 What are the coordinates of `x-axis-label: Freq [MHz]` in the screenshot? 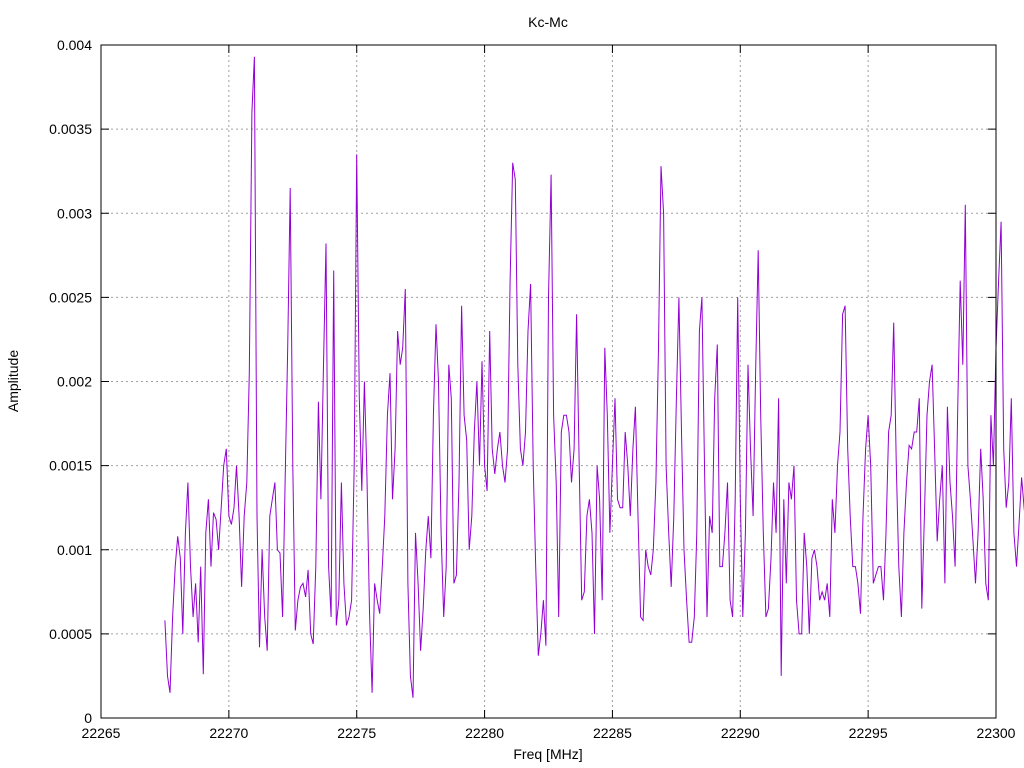 It's located at (547, 754).